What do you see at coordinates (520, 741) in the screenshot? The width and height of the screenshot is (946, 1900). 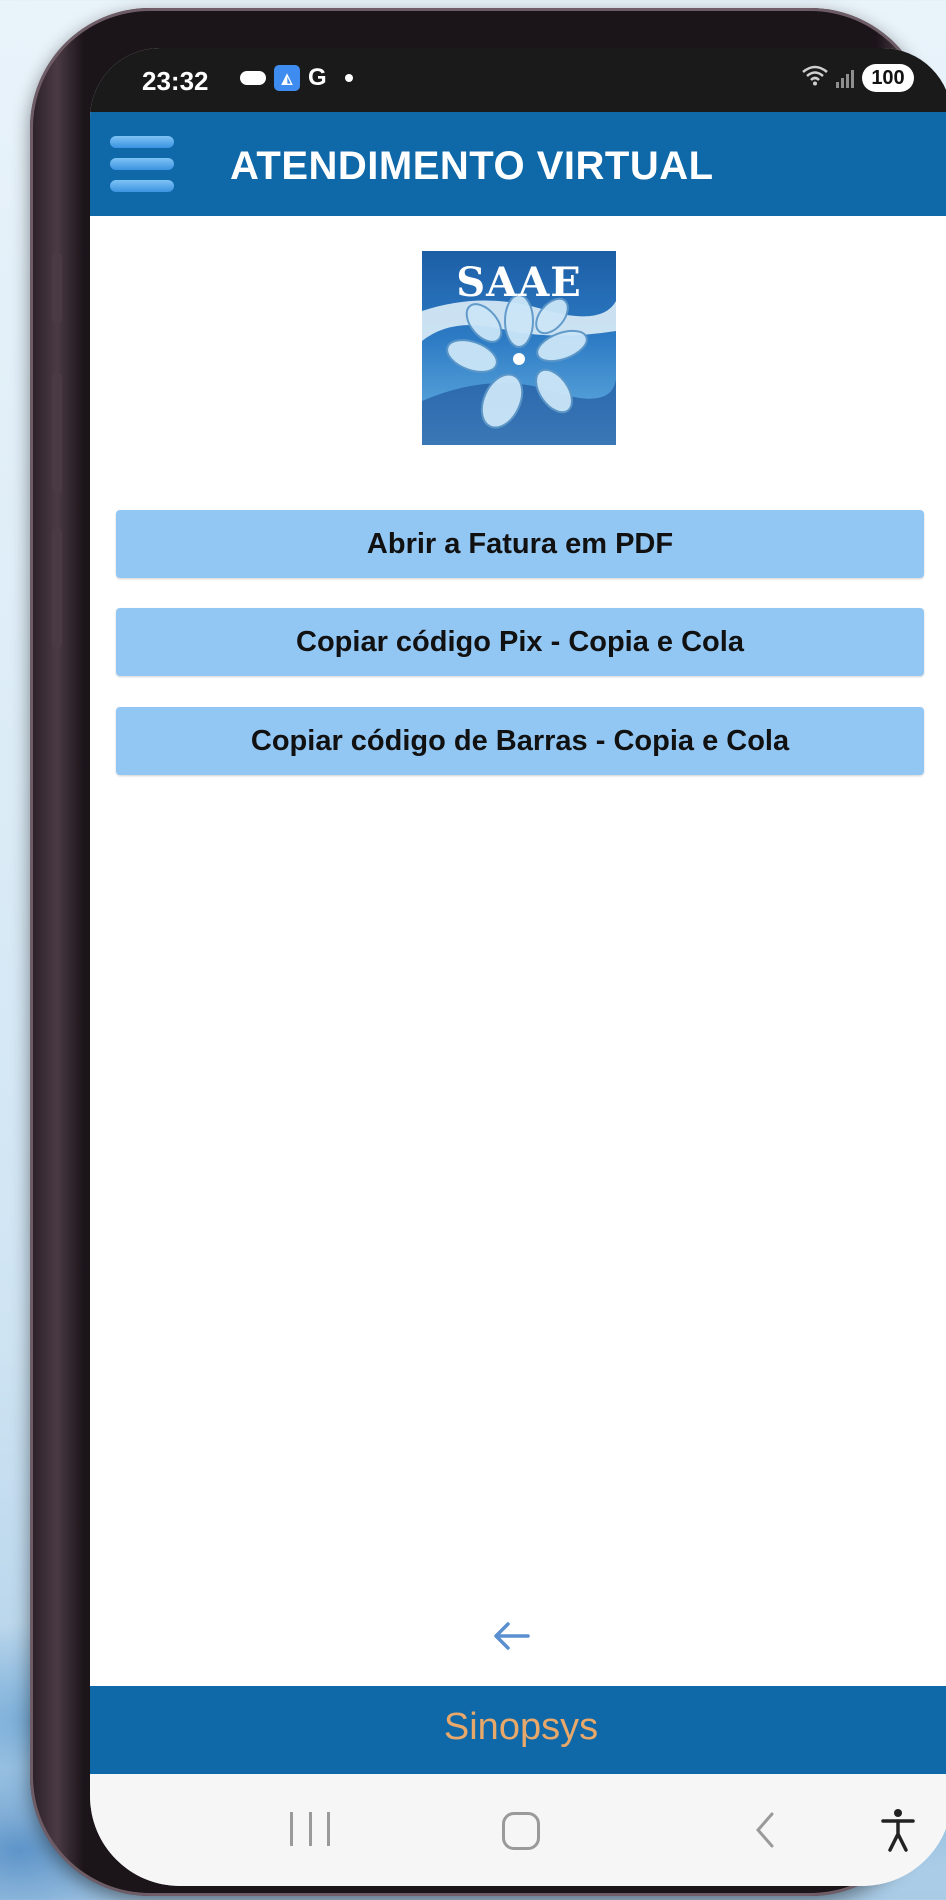 I see `copy-barcode-button: Copiar código de Barras - Copia e Cola` at bounding box center [520, 741].